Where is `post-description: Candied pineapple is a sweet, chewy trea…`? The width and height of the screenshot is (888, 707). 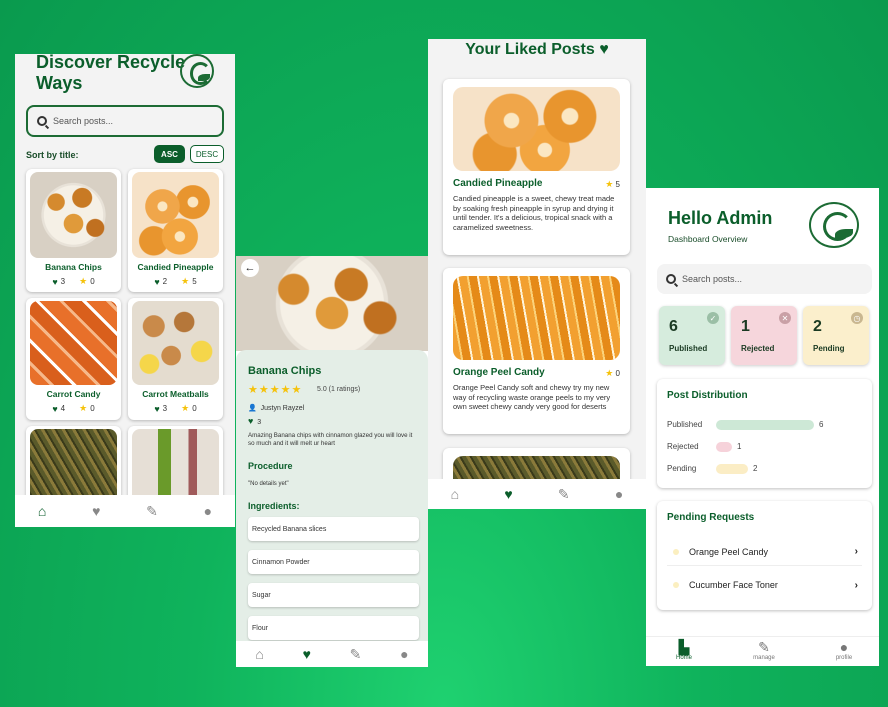 post-description: Candied pineapple is a sweet, chewy trea… is located at coordinates (534, 213).